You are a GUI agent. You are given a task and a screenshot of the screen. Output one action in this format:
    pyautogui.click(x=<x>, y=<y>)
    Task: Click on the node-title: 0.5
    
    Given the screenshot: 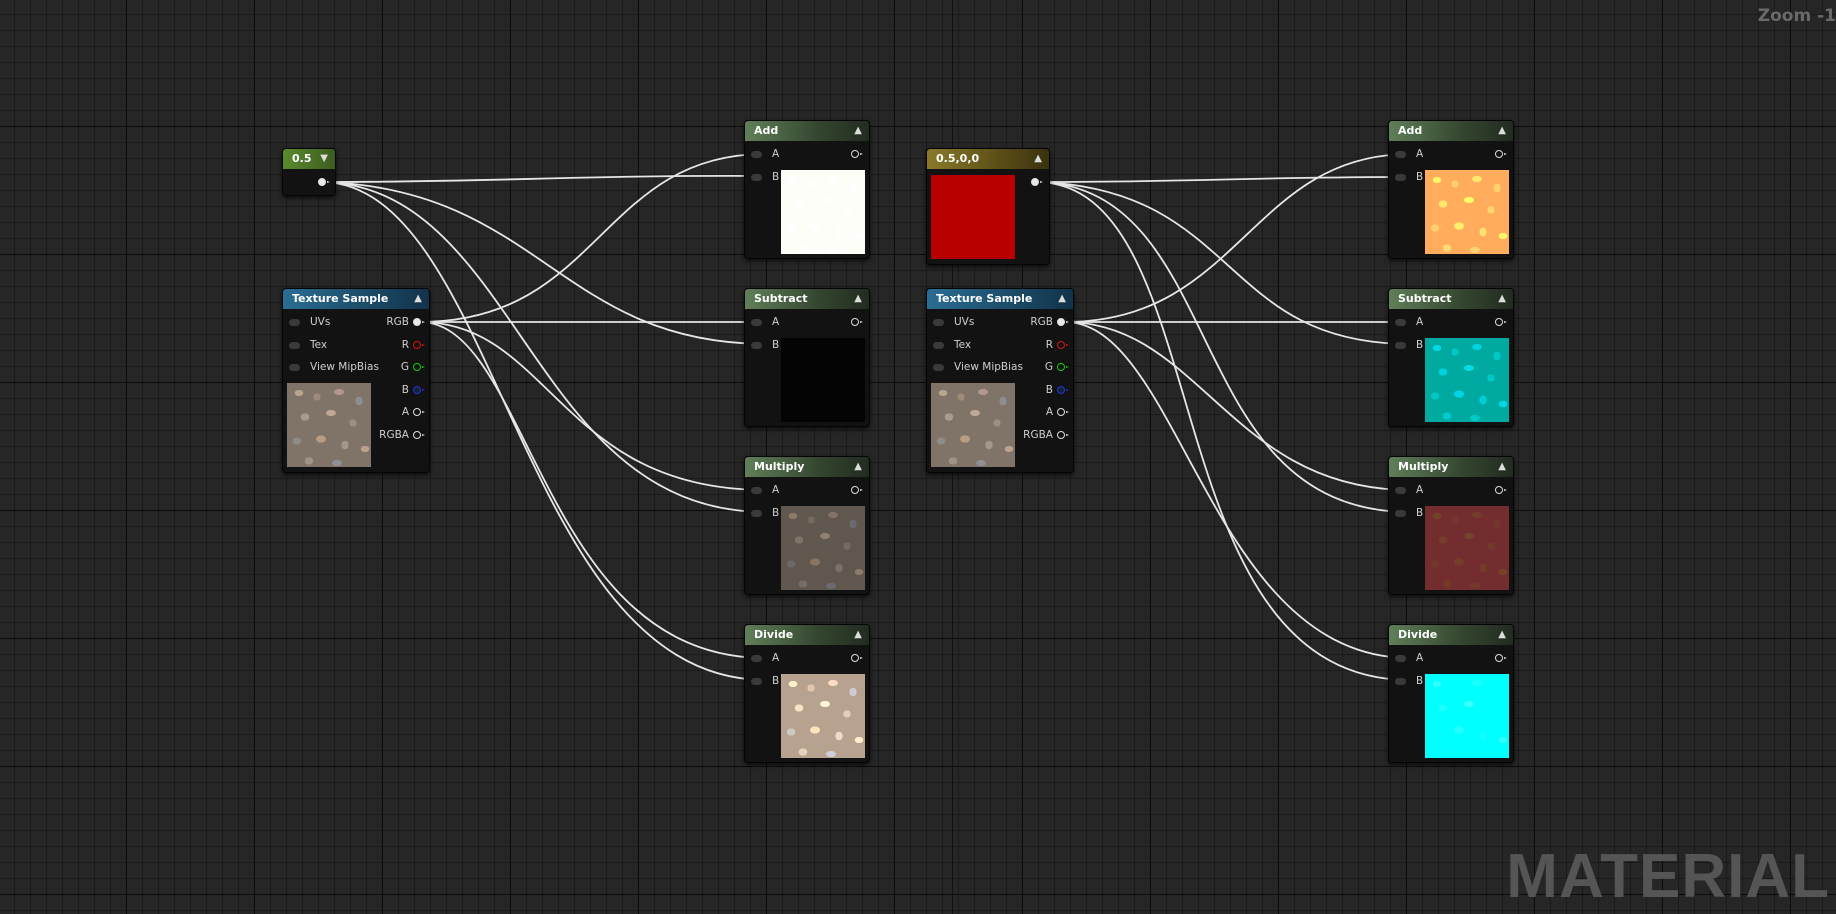 What is the action you would take?
    pyautogui.click(x=302, y=158)
    